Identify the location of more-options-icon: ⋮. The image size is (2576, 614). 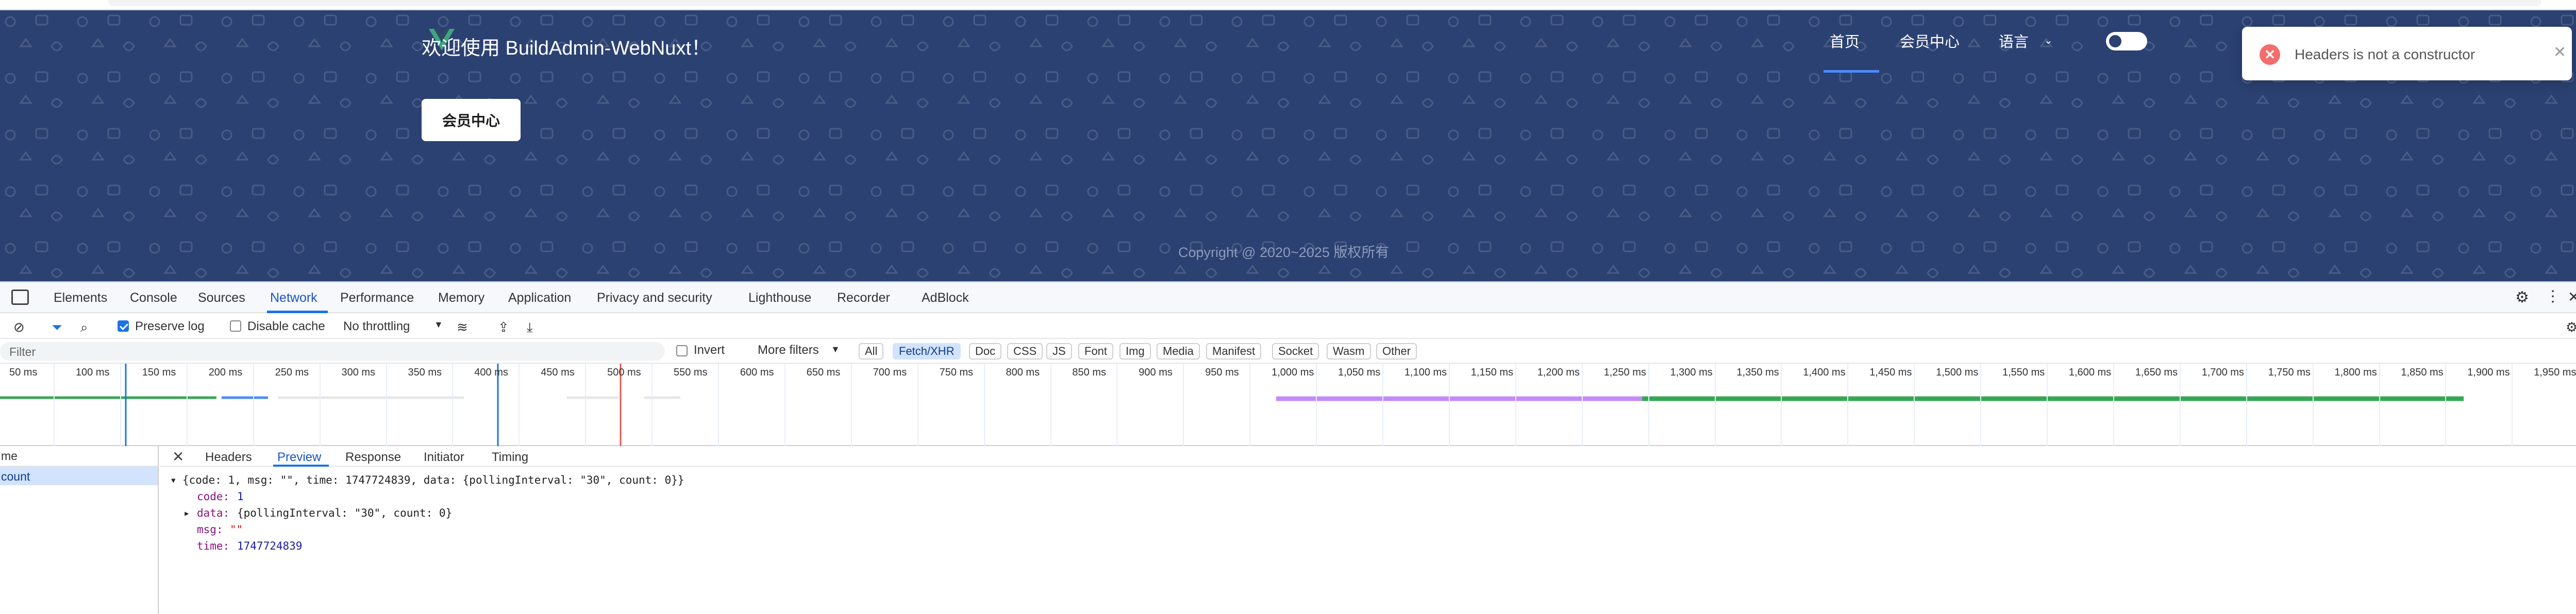
(2553, 296).